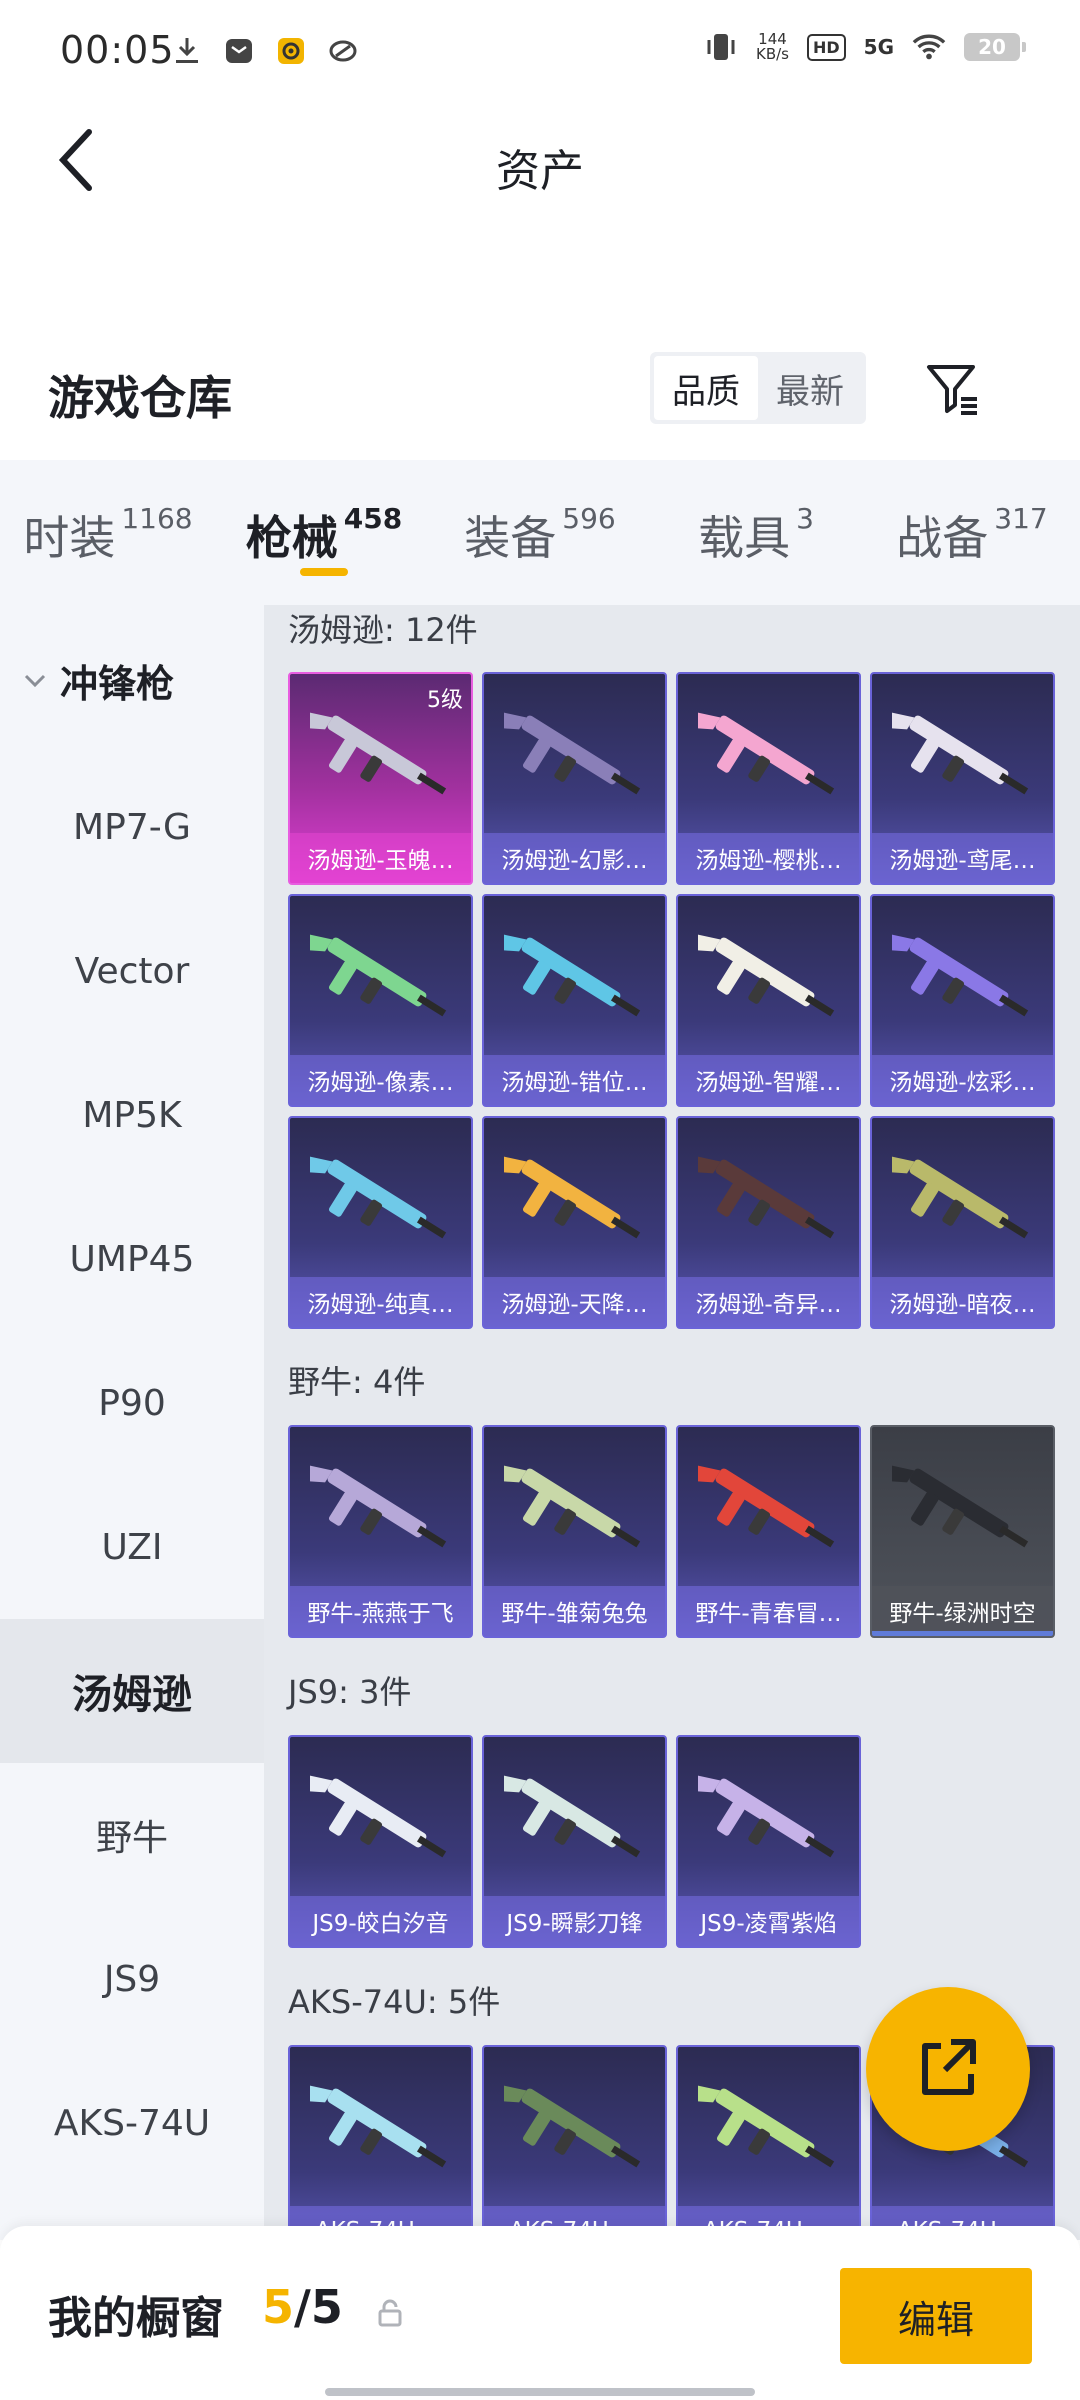 This screenshot has height=2400, width=1080. I want to click on sidebar-group-smg: 冲锋枪, so click(132, 680).